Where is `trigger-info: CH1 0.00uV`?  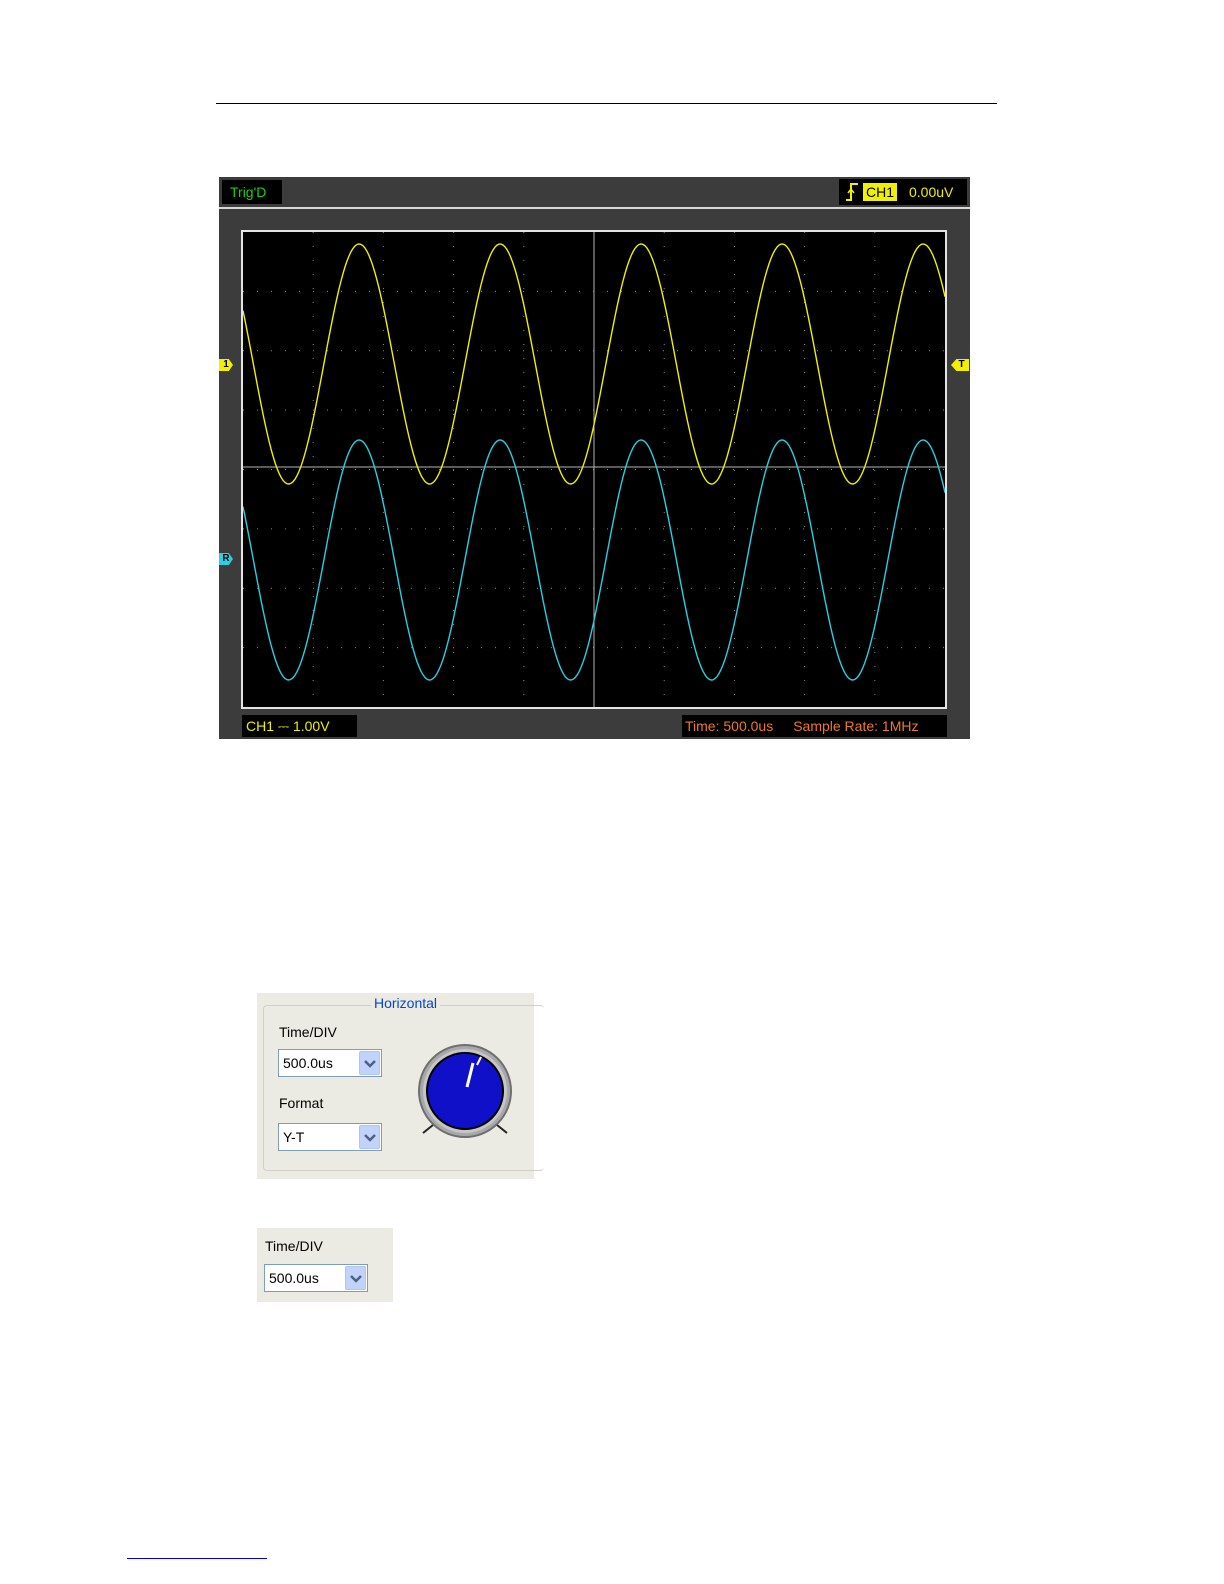
trigger-info: CH1 0.00uV is located at coordinates (903, 192).